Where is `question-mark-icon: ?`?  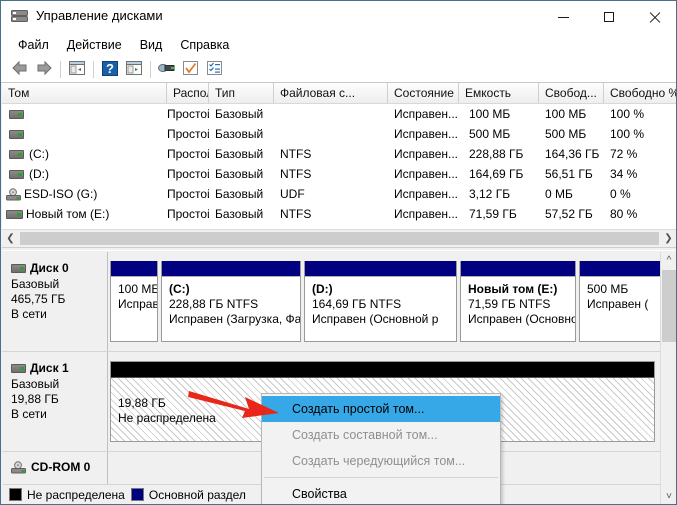 question-mark-icon: ? is located at coordinates (110, 69).